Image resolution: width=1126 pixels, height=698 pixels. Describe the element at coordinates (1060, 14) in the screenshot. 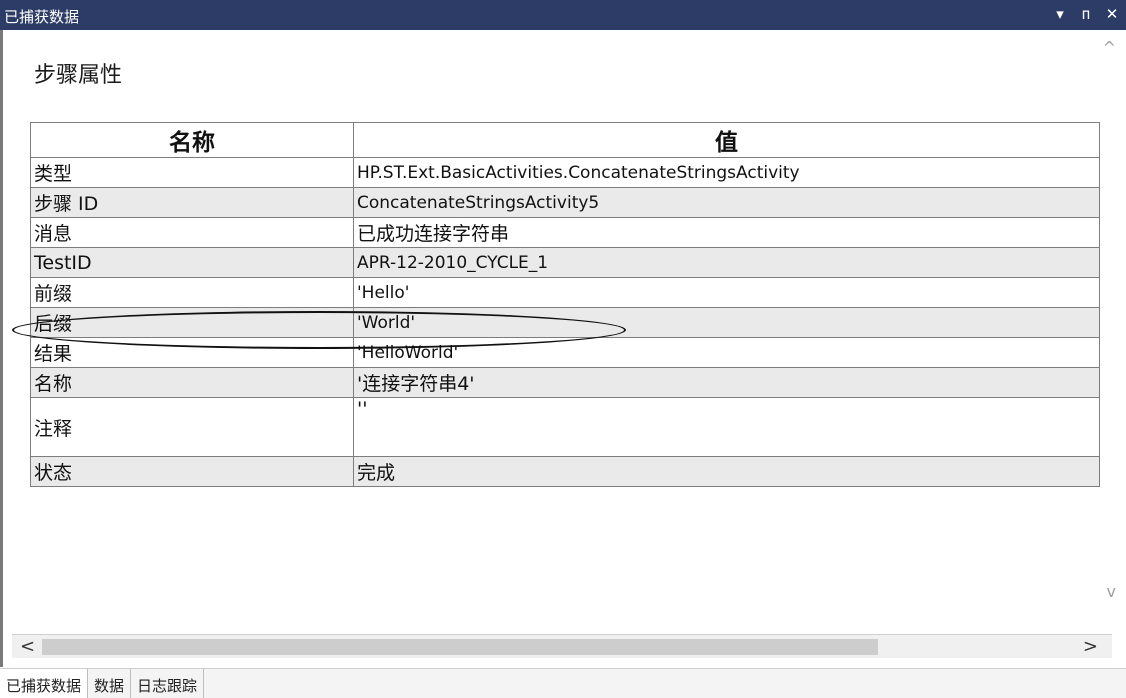

I see `dropdown-icon: ▾` at that location.